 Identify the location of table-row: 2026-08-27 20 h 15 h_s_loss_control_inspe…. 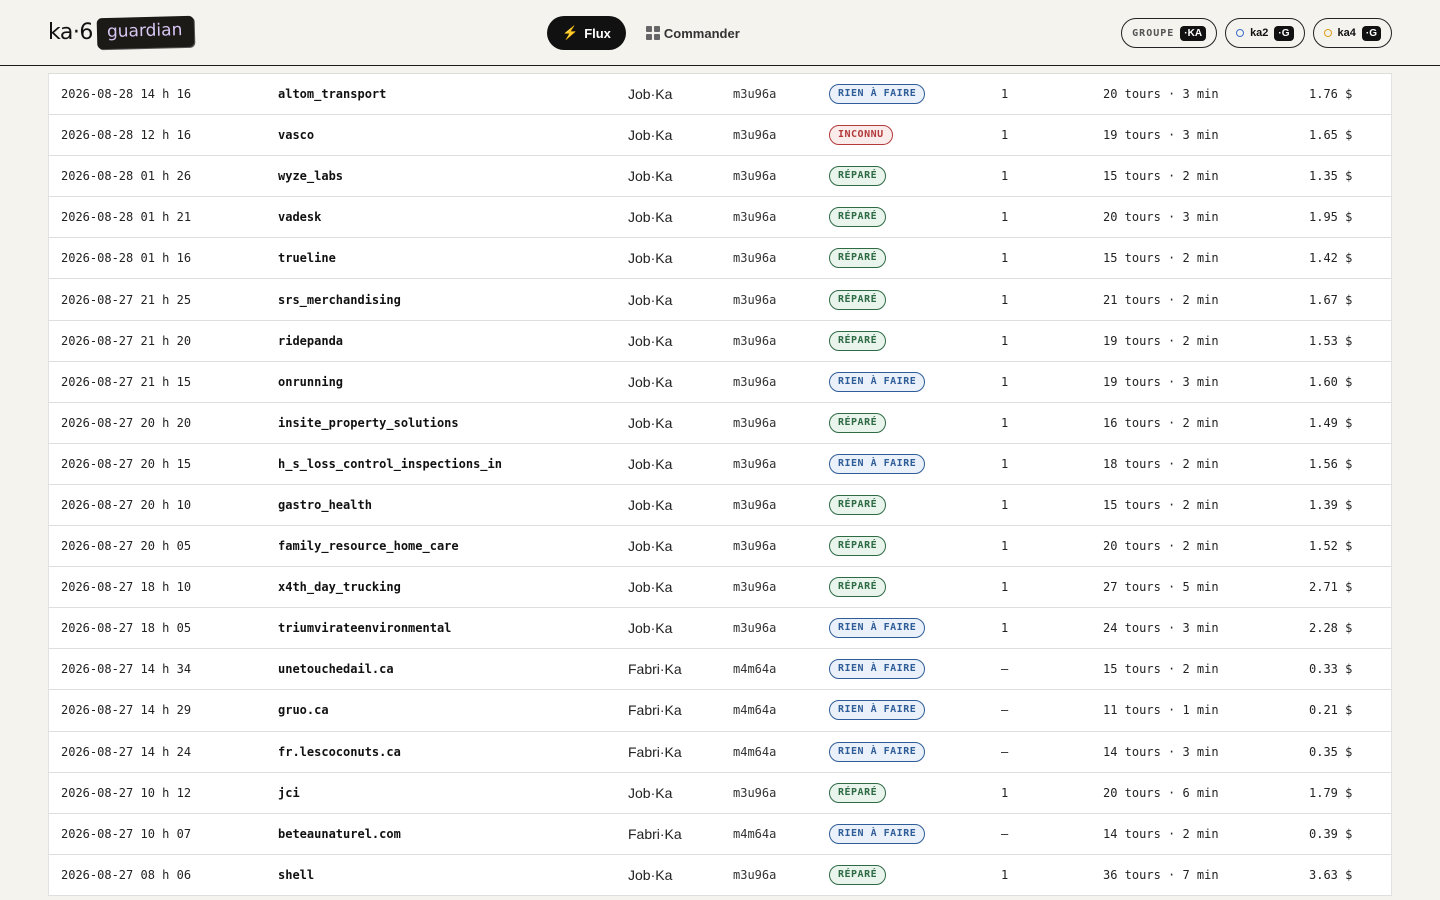
(720, 464).